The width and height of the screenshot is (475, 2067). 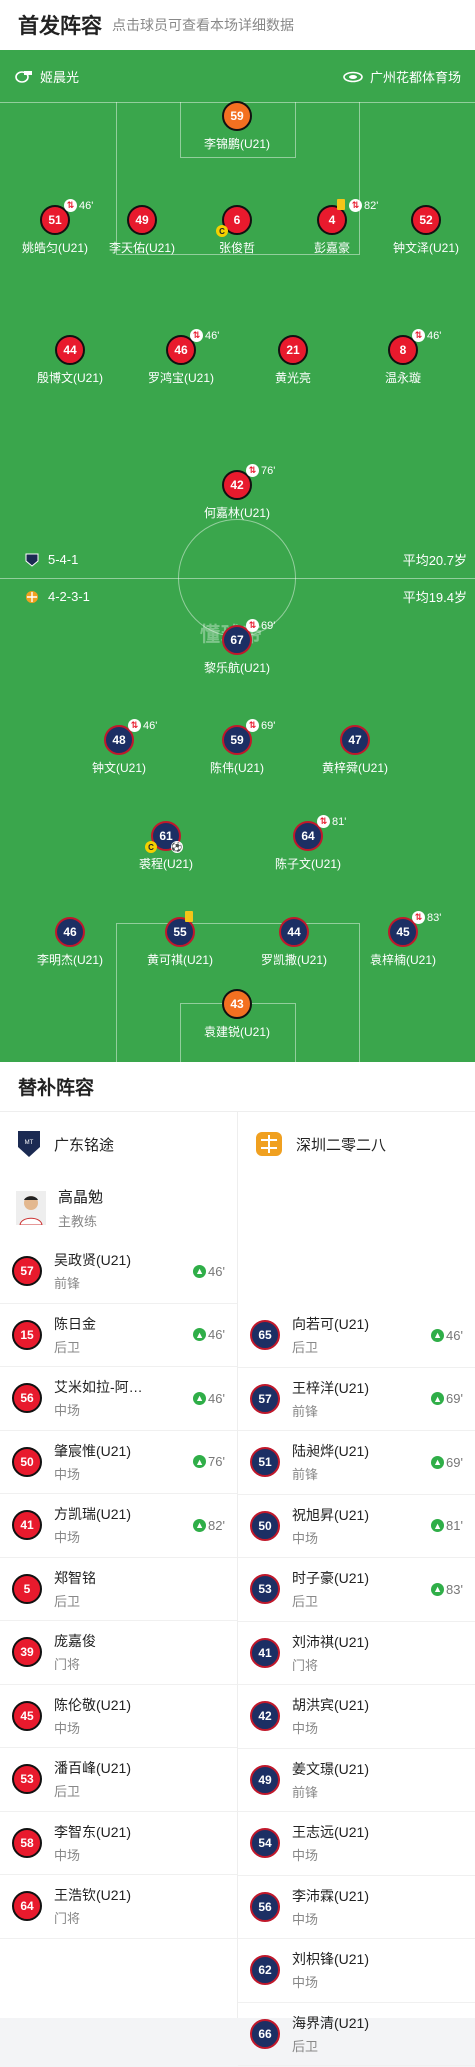 I want to click on sub-player-name: 王浩钦(U21), so click(x=93, y=1895).